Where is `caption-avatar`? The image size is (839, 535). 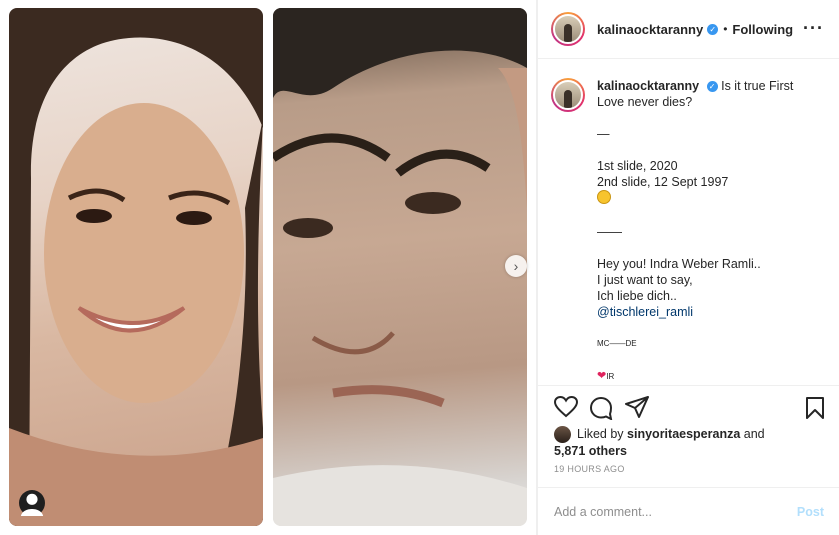 caption-avatar is located at coordinates (568, 95).